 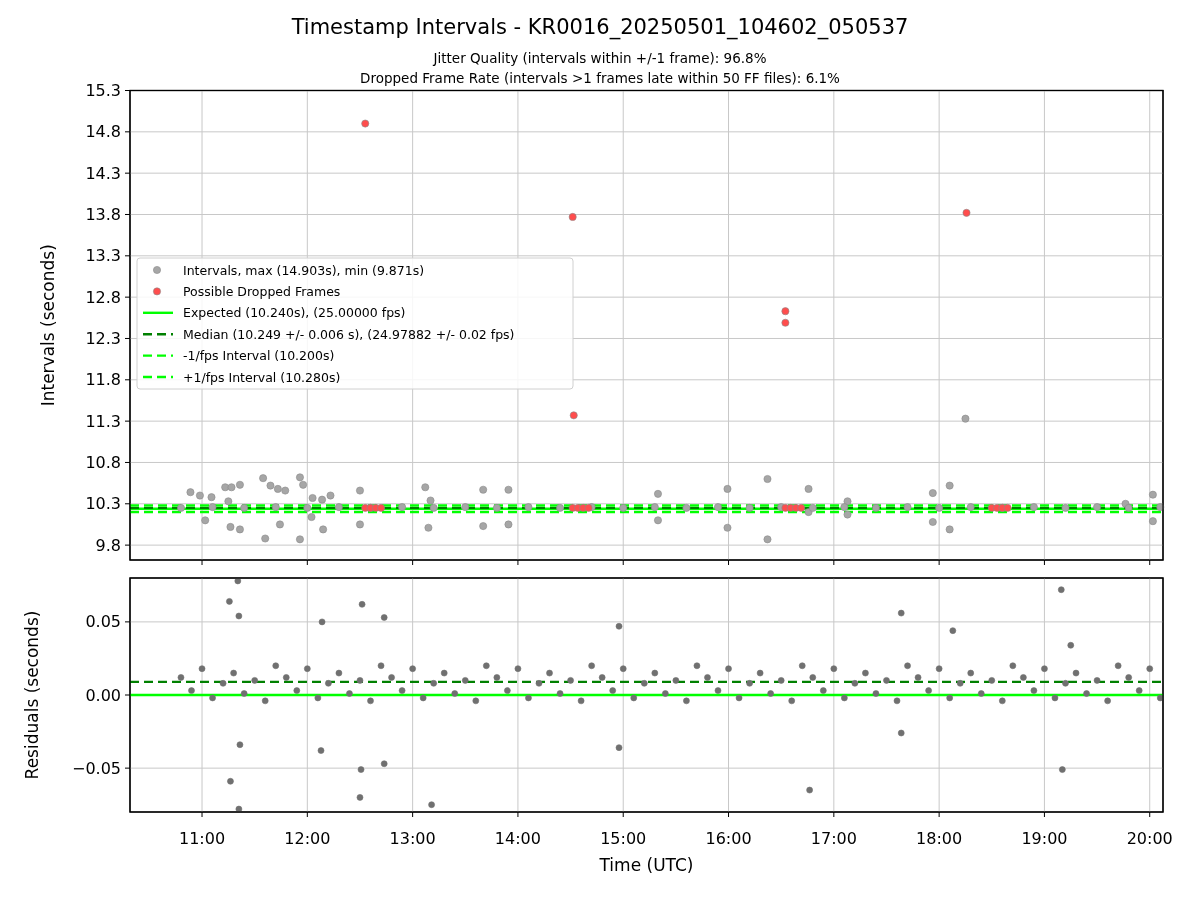 I want to click on tick-label: 11.8, so click(x=103, y=380).